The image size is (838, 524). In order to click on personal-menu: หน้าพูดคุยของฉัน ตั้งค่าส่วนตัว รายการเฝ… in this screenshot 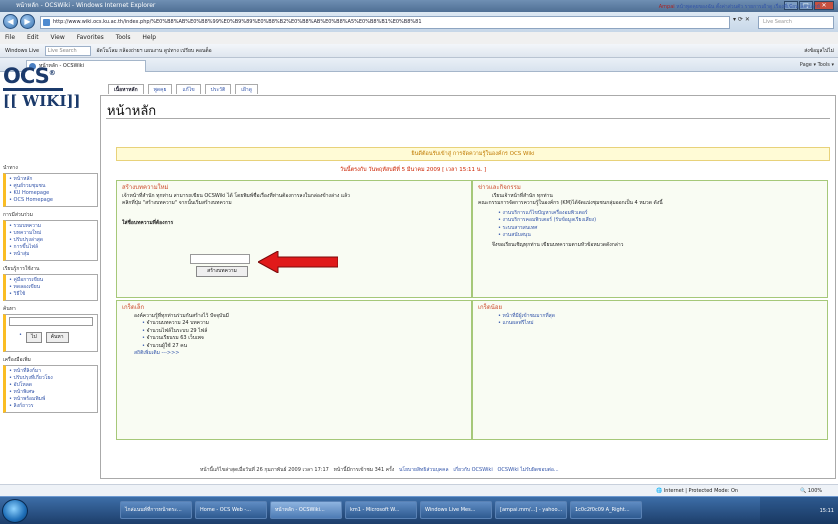, I will do `click(748, 7)`.